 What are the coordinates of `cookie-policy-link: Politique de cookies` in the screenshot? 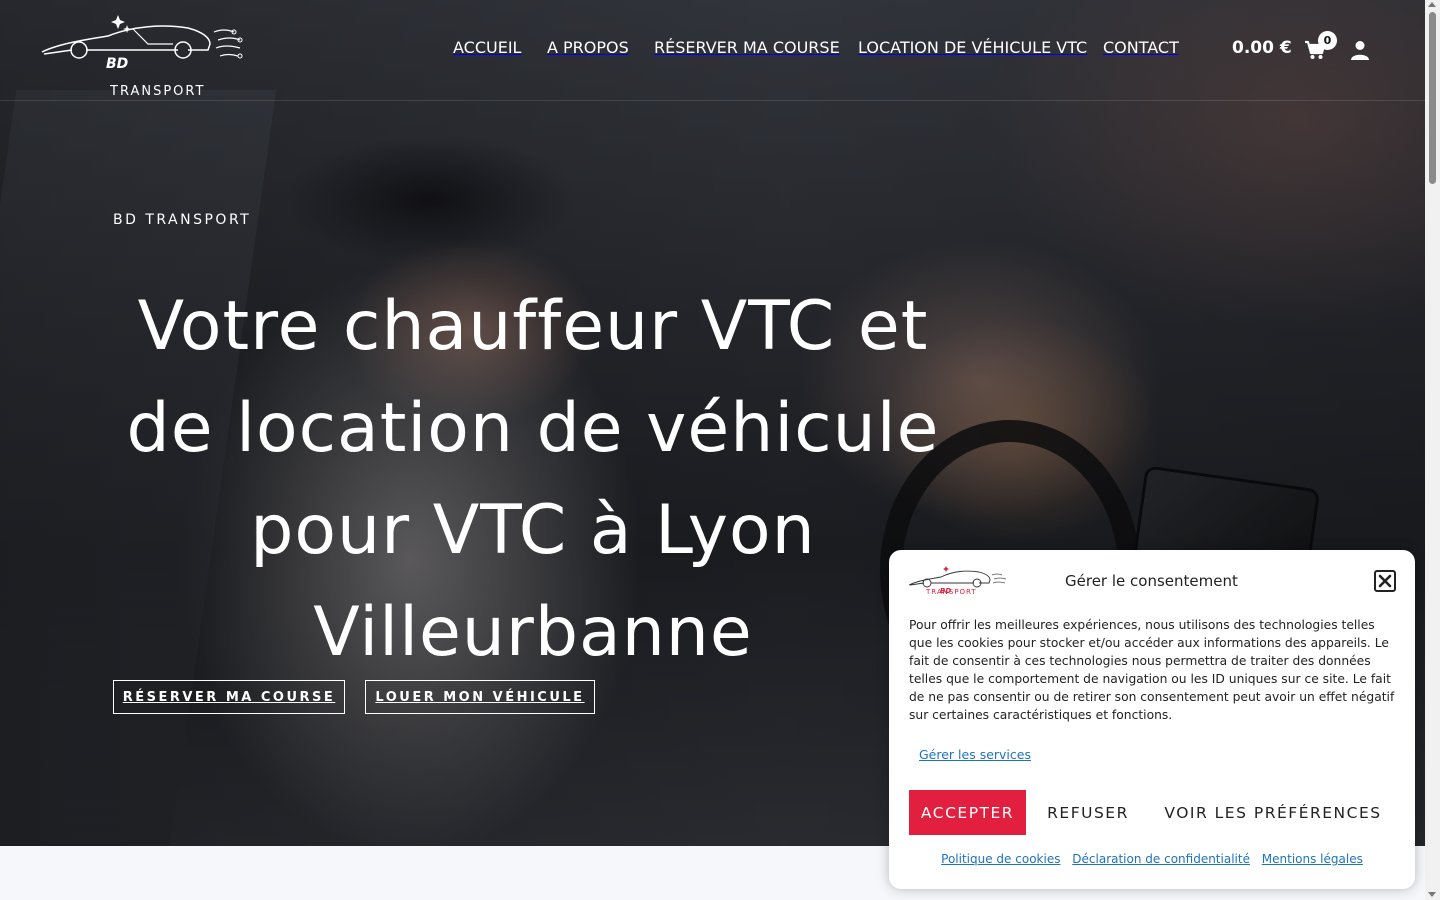 It's located at (1000, 859).